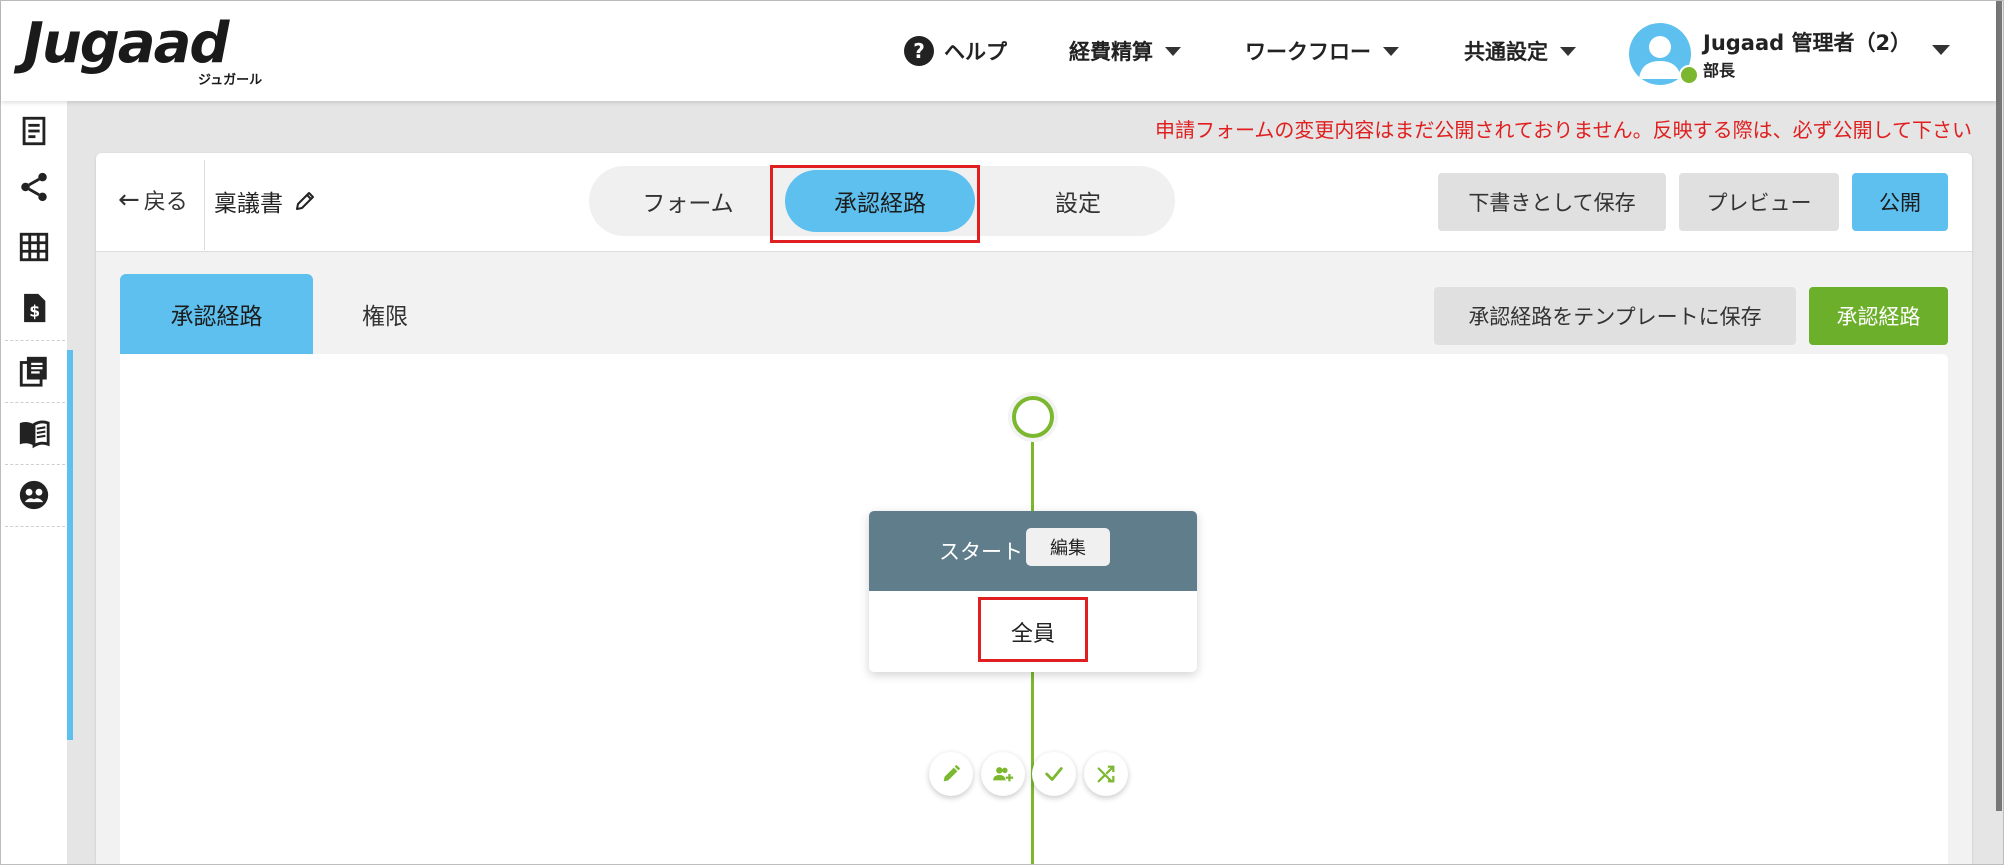 The width and height of the screenshot is (2004, 865). I want to click on add-approval-step-button, so click(1054, 774).